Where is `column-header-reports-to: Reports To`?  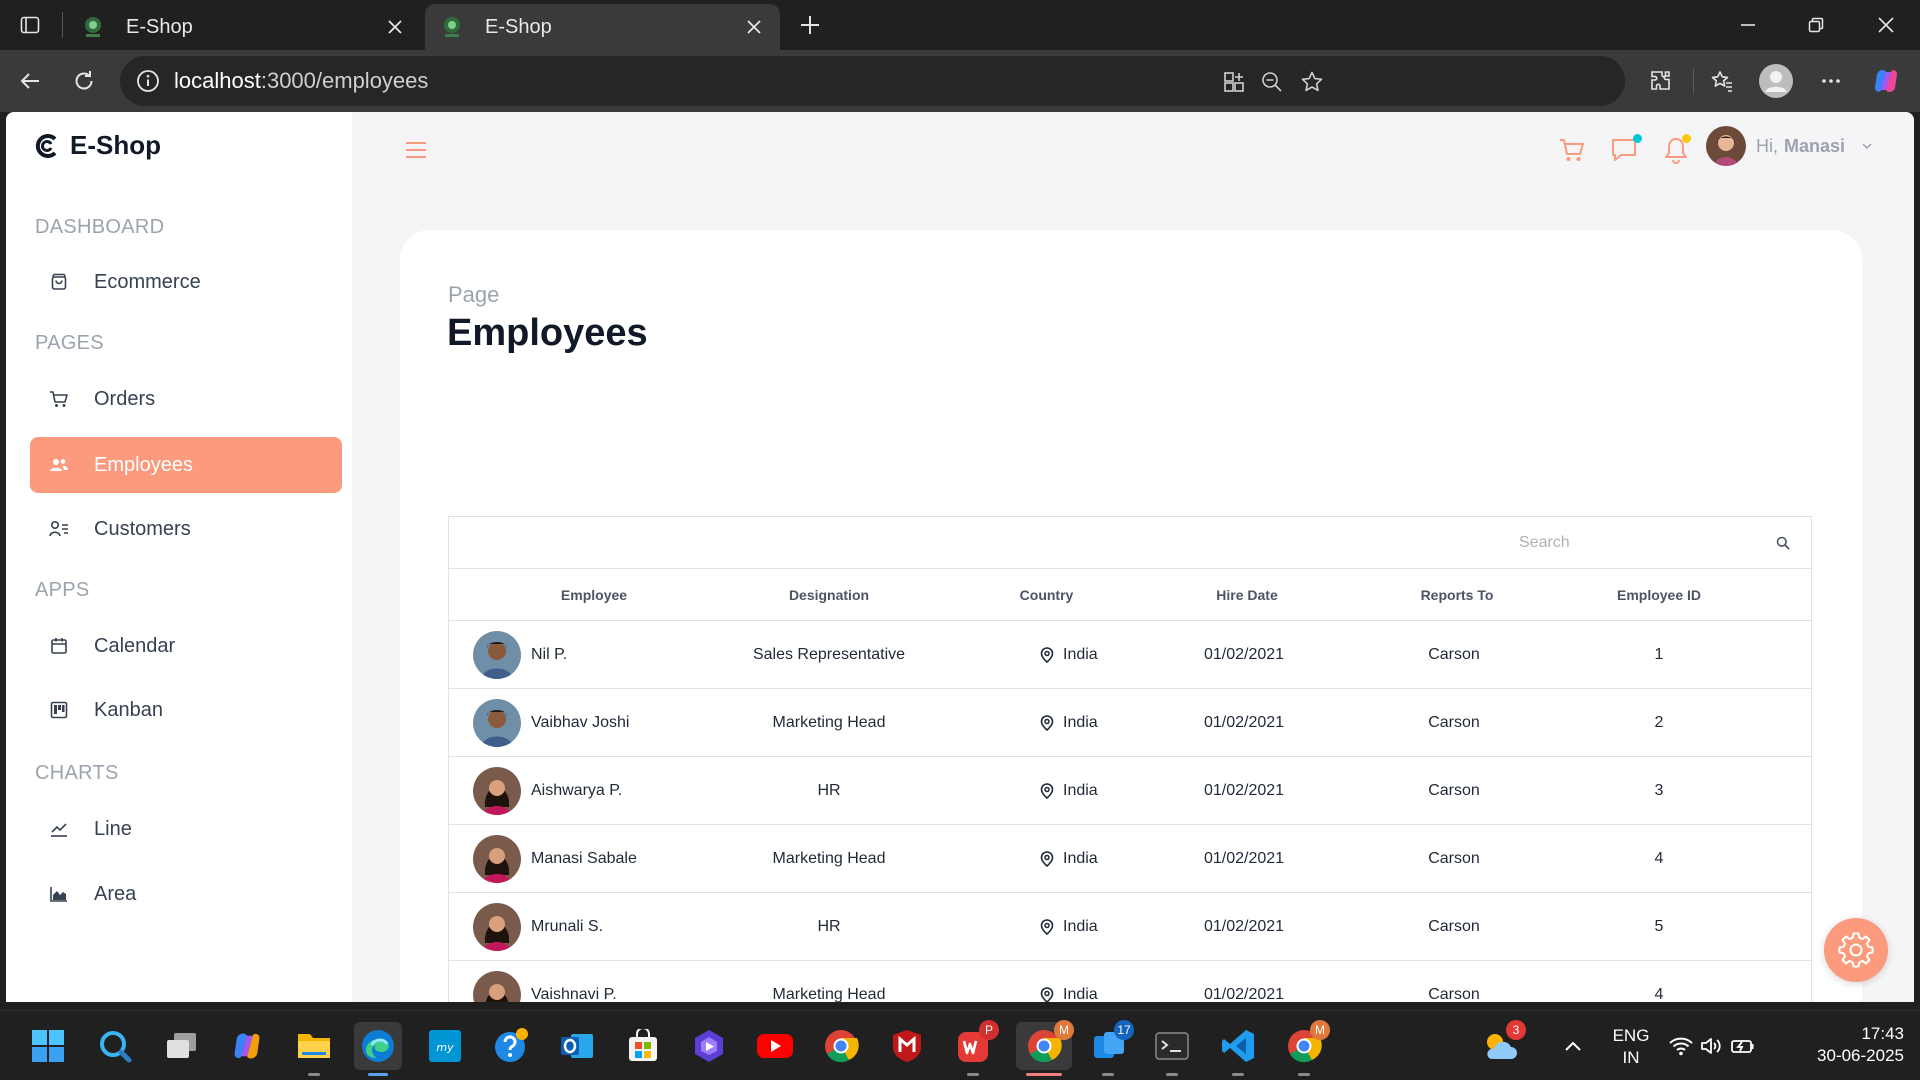
column-header-reports-to: Reports To is located at coordinates (1454, 595).